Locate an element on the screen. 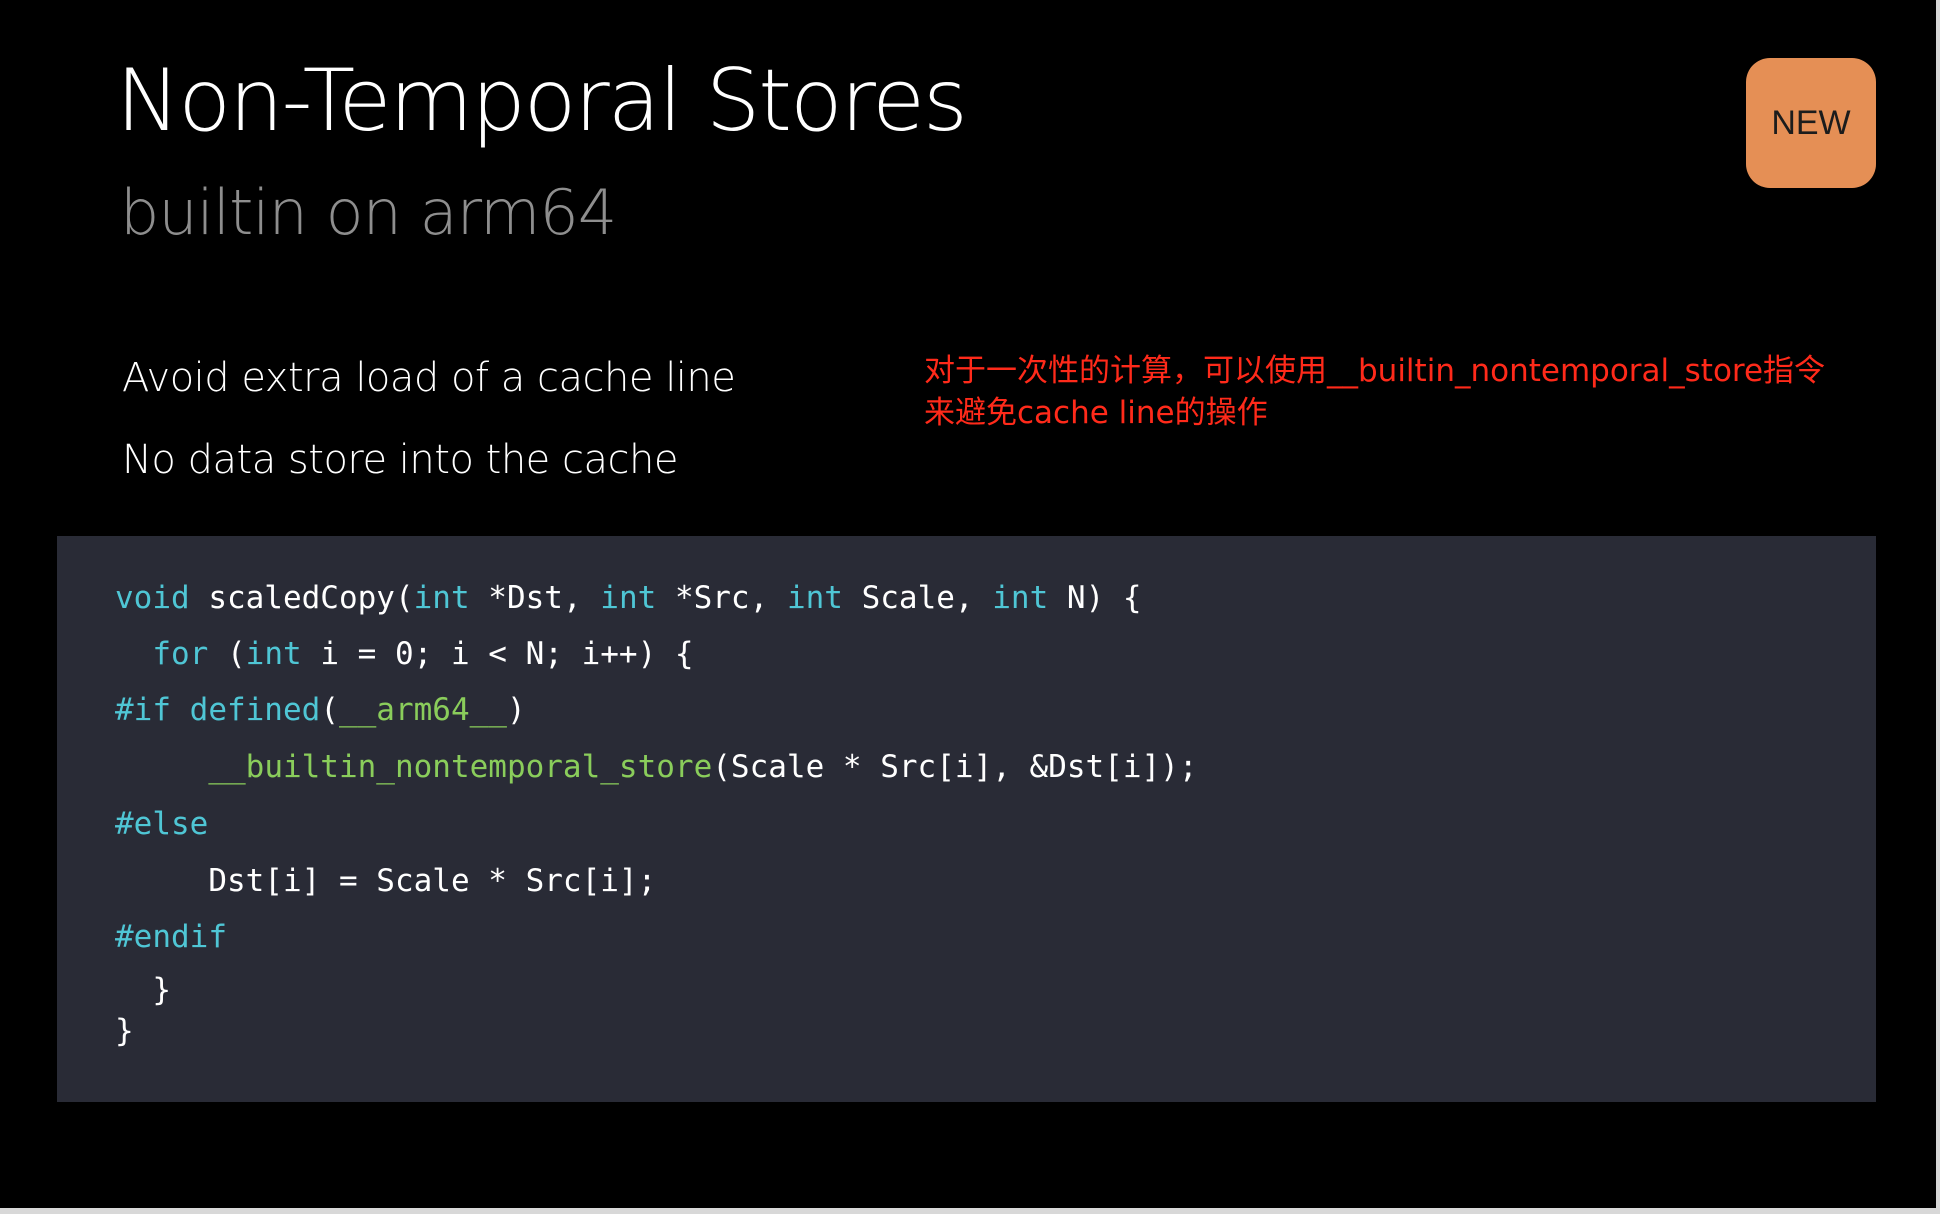  code-builtin: __builtin_nontemporal_store is located at coordinates (460, 767).